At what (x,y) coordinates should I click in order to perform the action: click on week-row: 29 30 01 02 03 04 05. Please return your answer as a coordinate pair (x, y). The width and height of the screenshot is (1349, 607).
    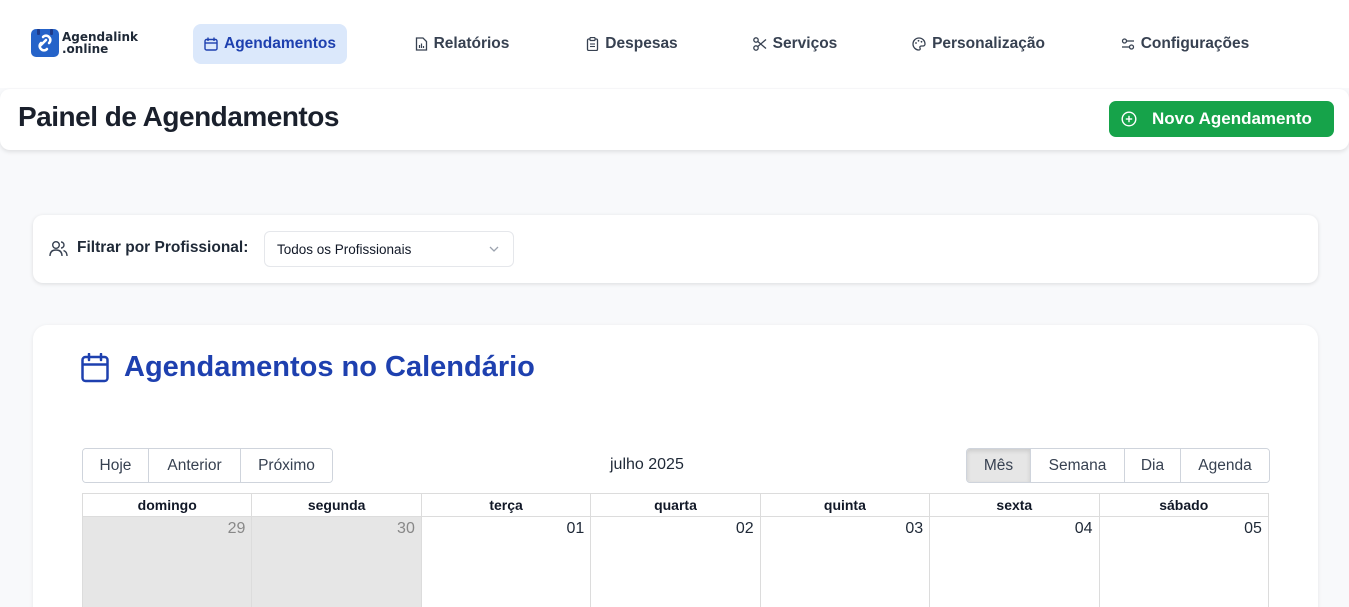
    Looking at the image, I should click on (675, 562).